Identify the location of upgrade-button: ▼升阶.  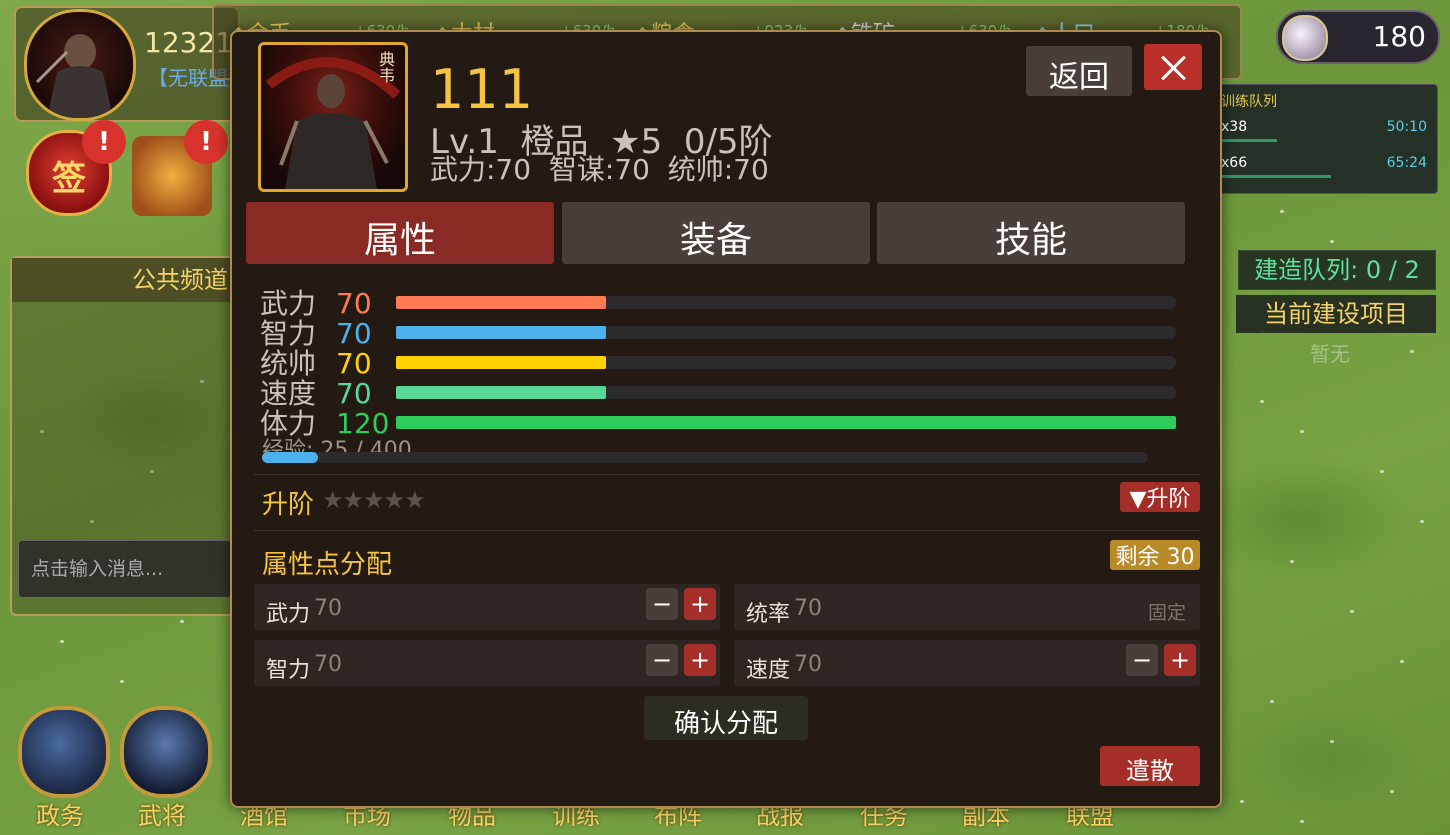
(1160, 497).